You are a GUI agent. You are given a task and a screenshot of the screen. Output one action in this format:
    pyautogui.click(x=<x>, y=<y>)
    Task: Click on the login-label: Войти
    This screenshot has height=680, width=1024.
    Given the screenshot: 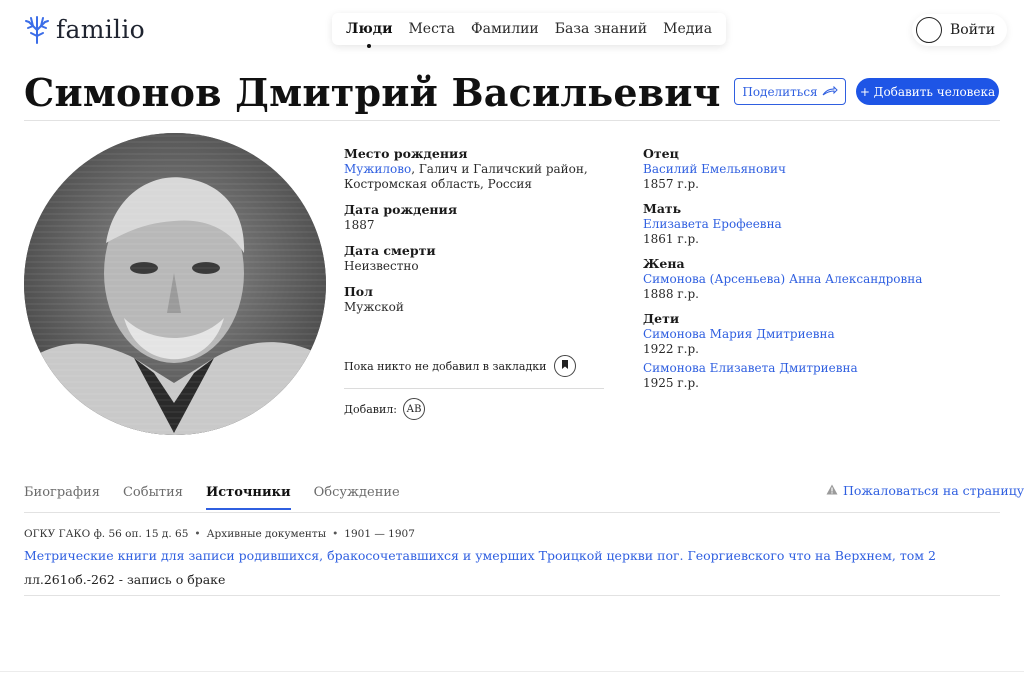 What is the action you would take?
    pyautogui.click(x=973, y=30)
    